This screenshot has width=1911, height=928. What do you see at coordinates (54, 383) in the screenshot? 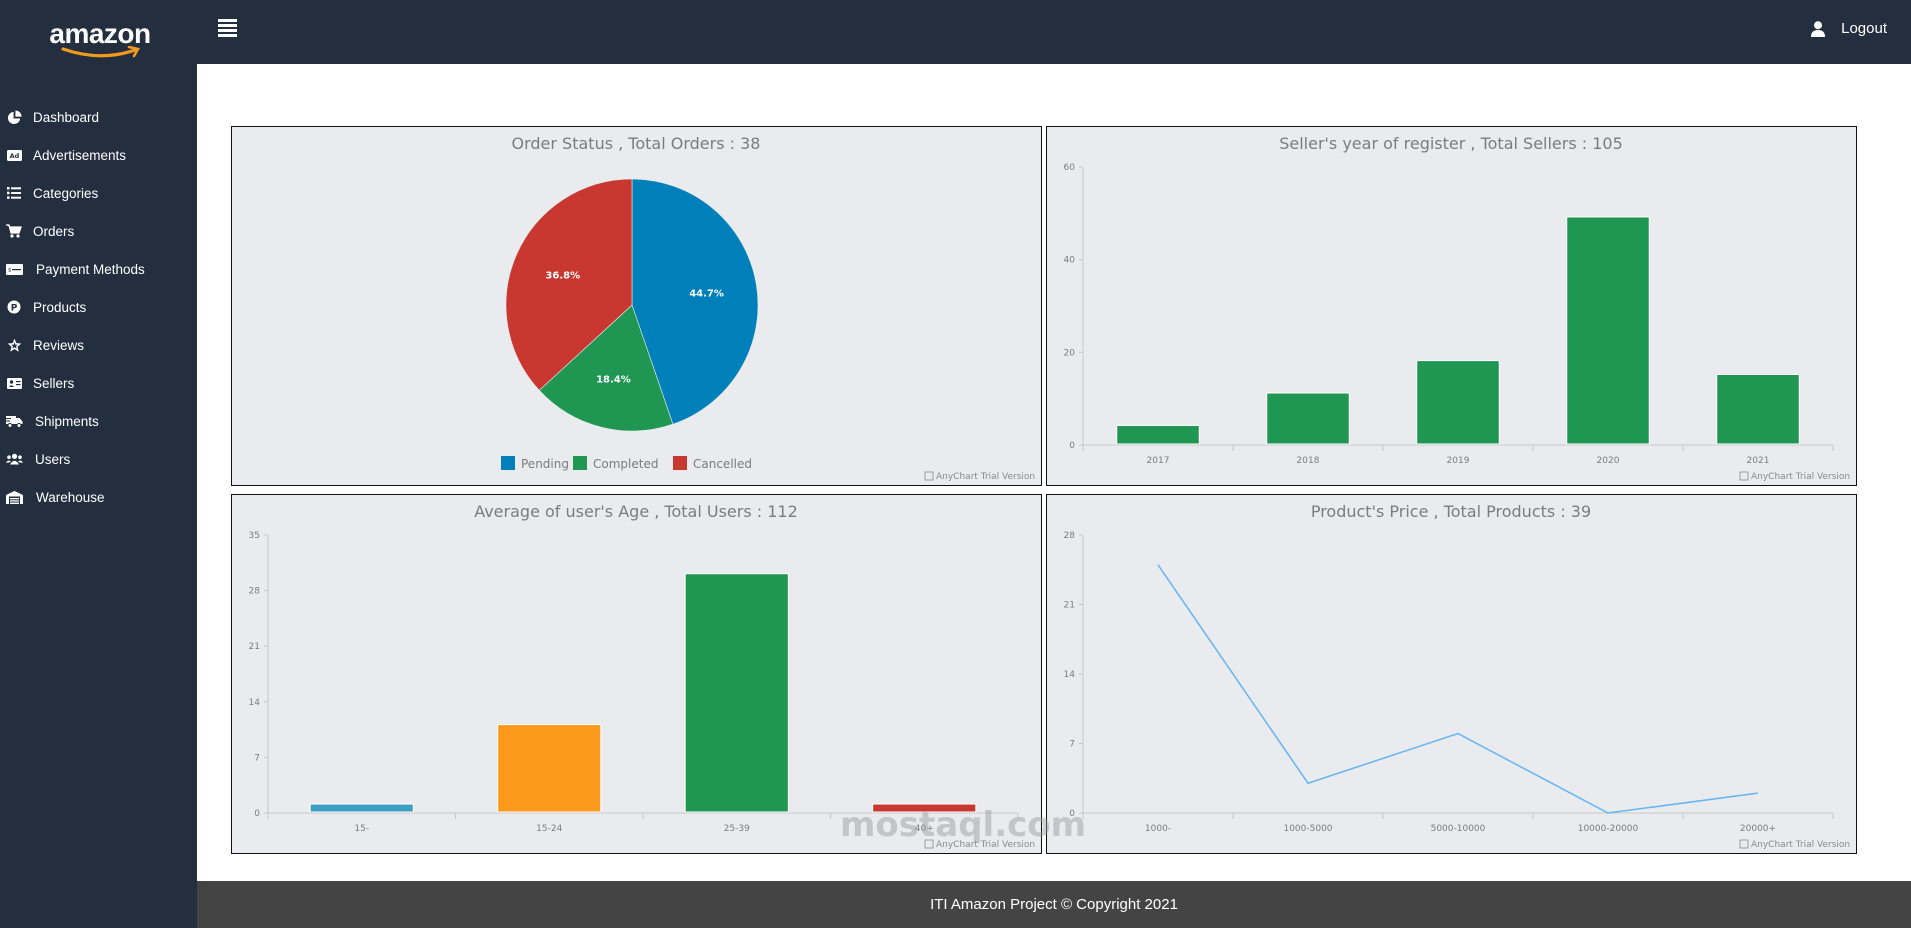
I see `sidebar-item-label: Sellers` at bounding box center [54, 383].